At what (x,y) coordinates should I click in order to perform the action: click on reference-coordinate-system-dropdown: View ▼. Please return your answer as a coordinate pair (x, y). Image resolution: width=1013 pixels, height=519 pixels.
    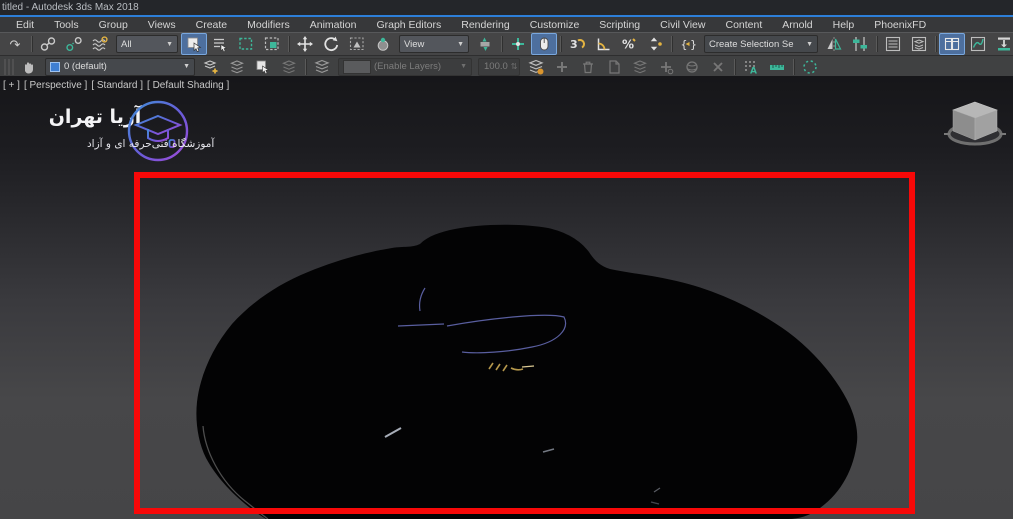
    Looking at the image, I should click on (434, 44).